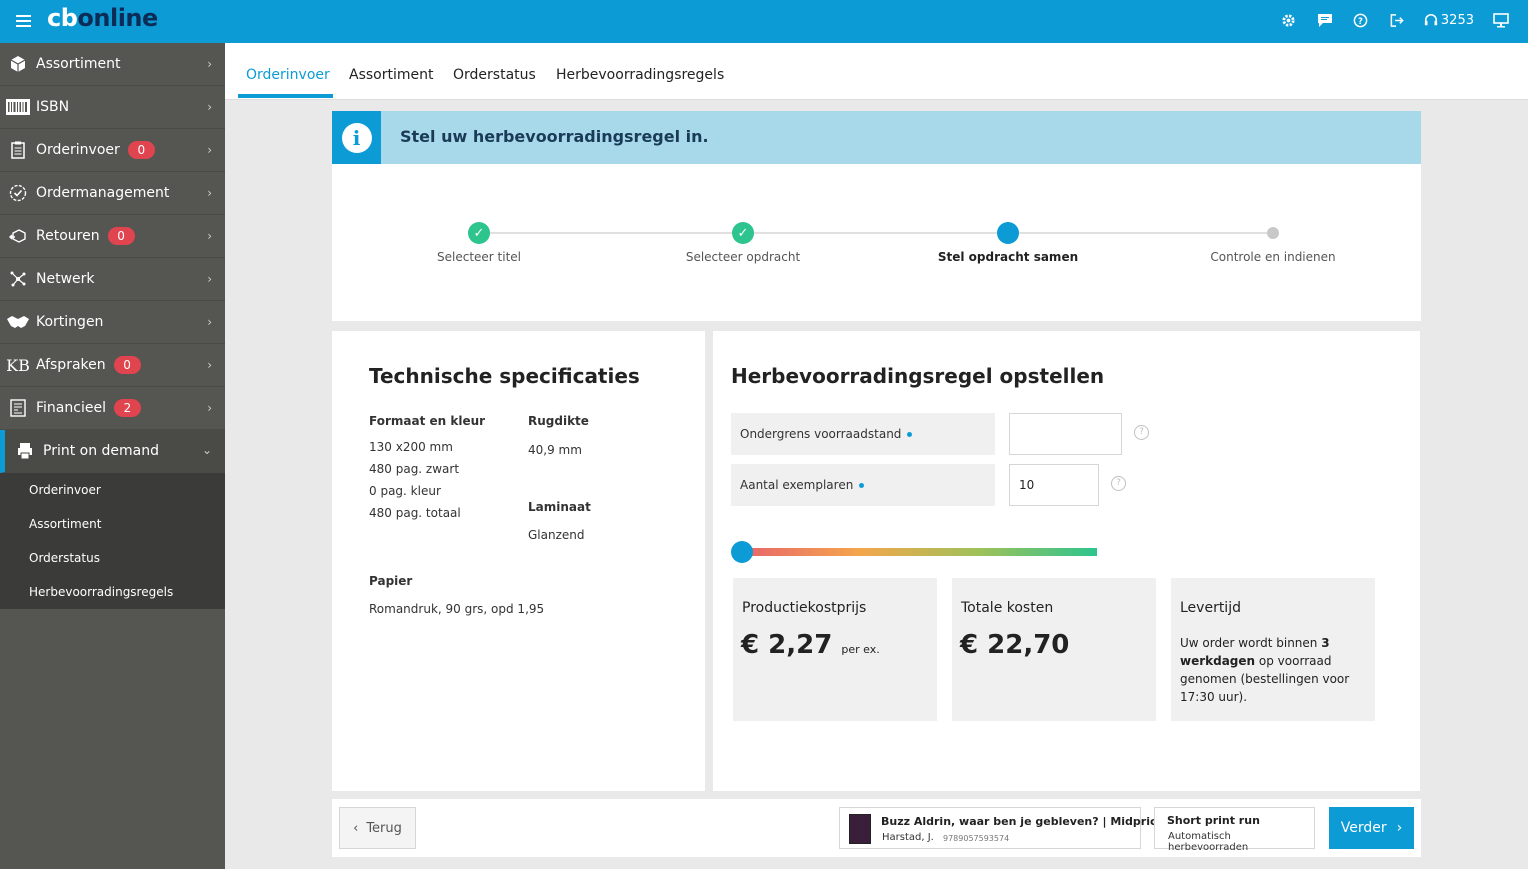 The height and width of the screenshot is (869, 1528). Describe the element at coordinates (743, 257) in the screenshot. I see `step-label: Selecteer opdracht` at that location.